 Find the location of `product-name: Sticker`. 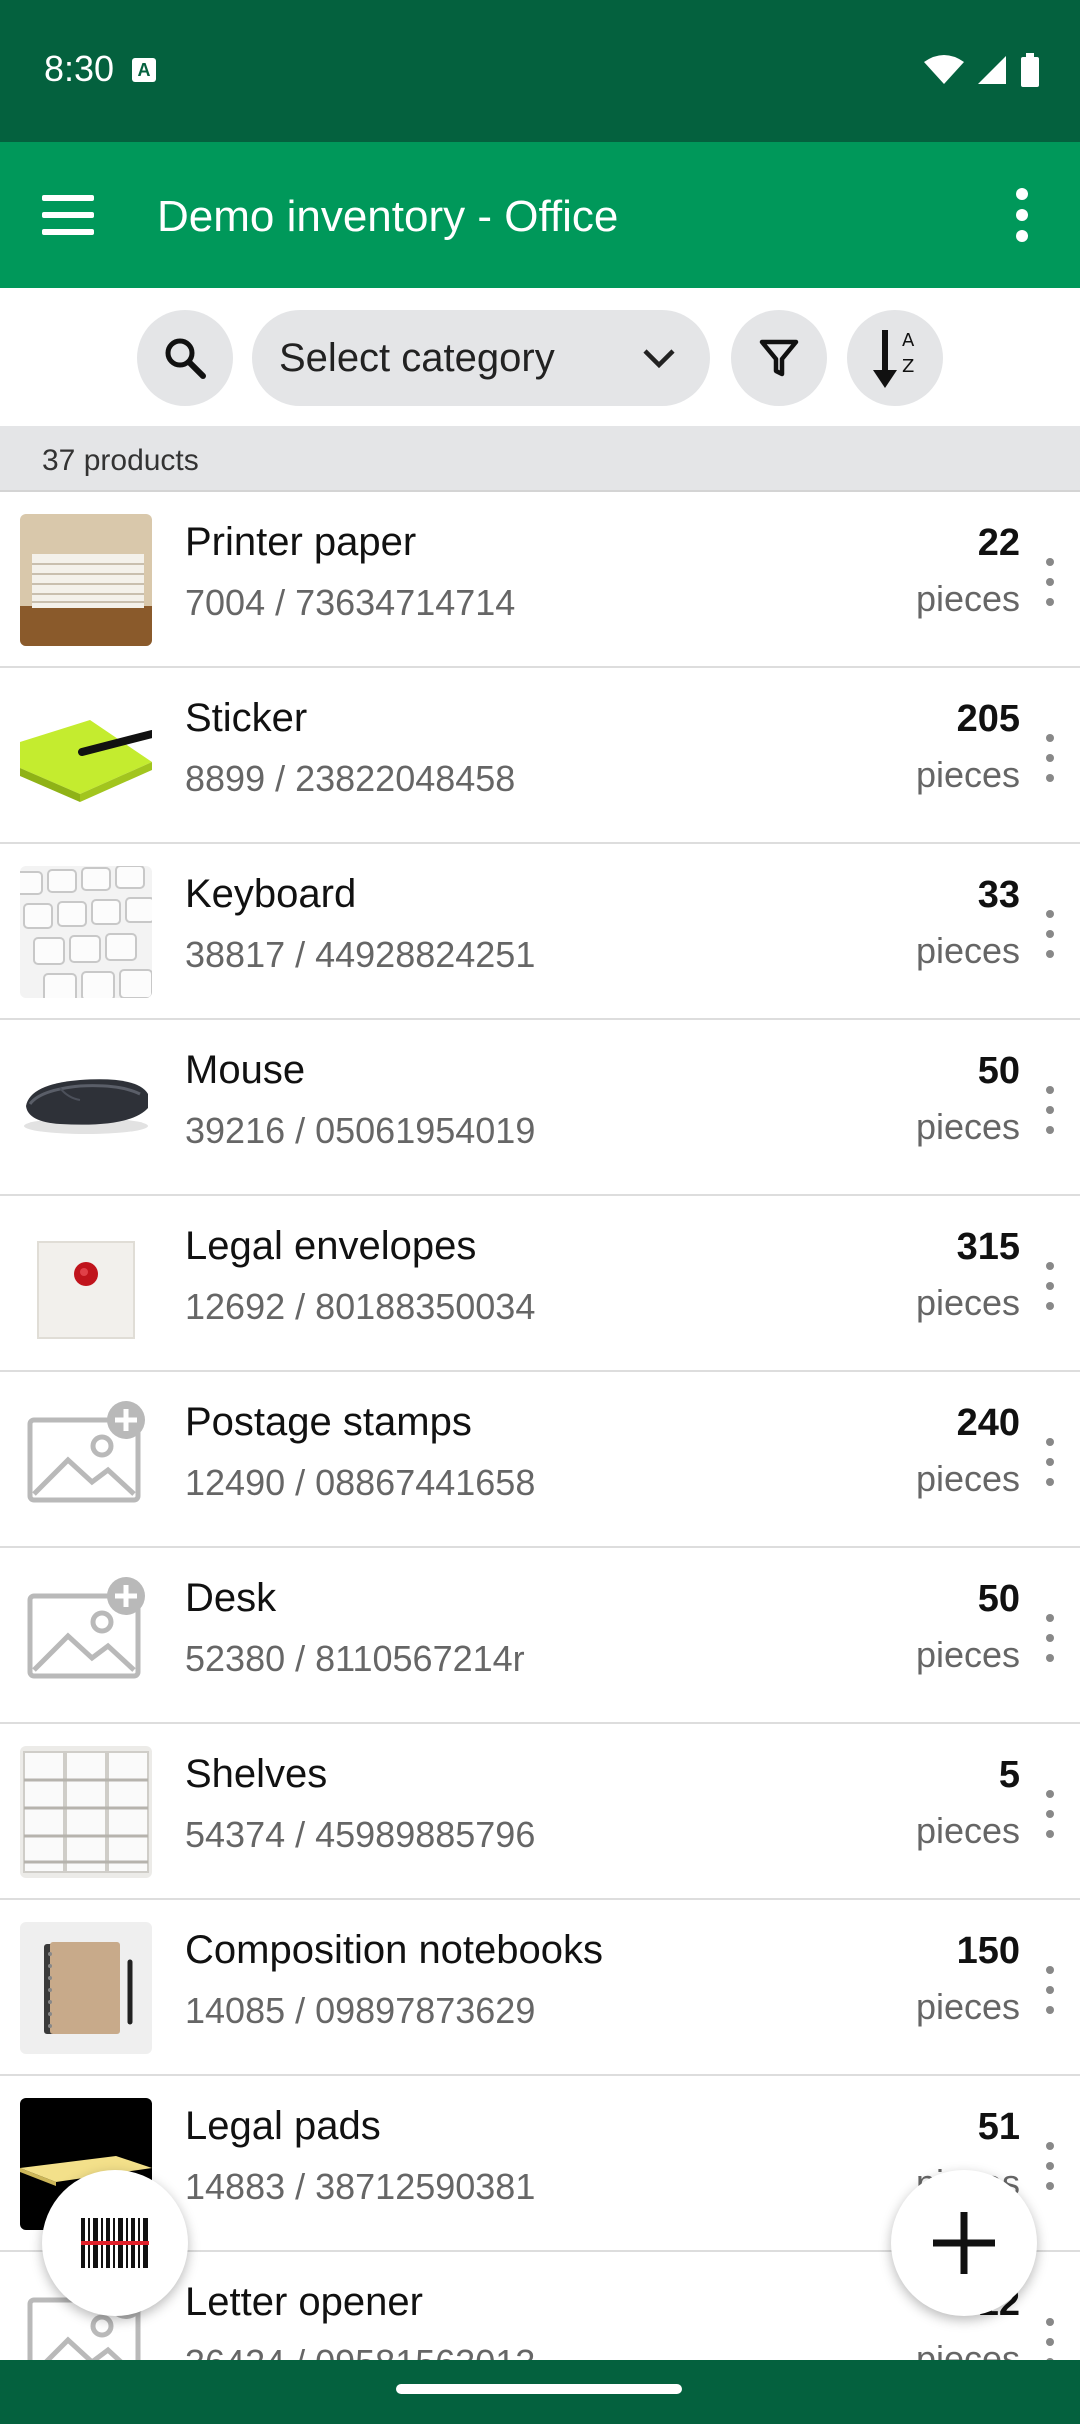

product-name: Sticker is located at coordinates (246, 718).